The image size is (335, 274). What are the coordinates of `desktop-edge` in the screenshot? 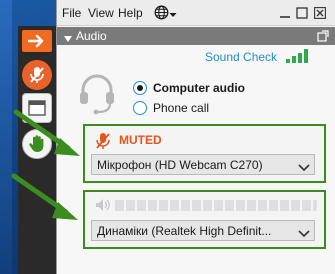 It's located at (6, 137).